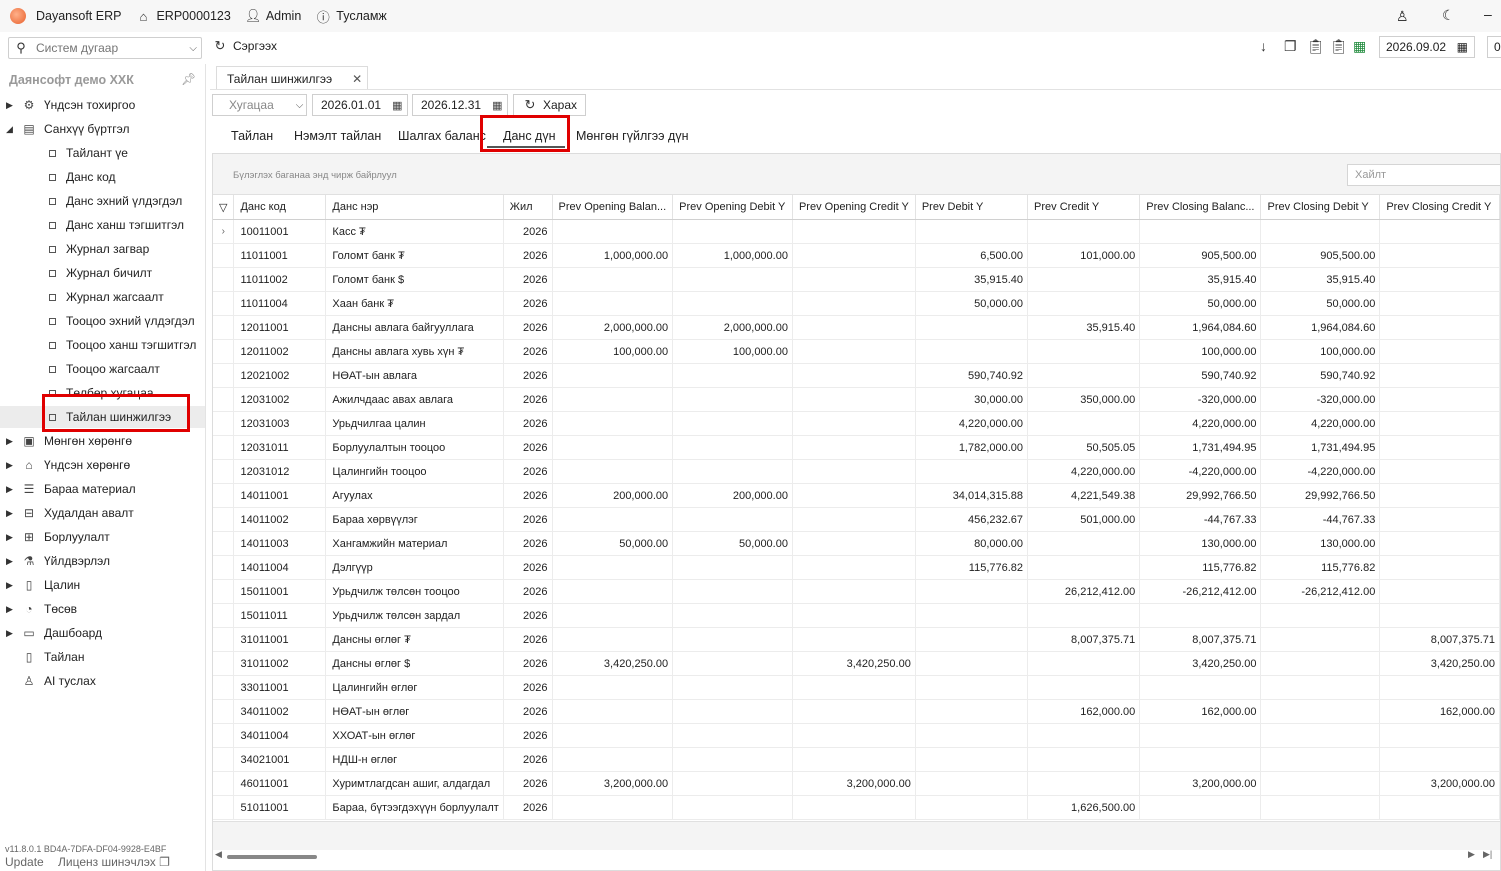 Image resolution: width=1501 pixels, height=871 pixels. Describe the element at coordinates (188, 79) in the screenshot. I see `pin-icon: 📌︎` at that location.